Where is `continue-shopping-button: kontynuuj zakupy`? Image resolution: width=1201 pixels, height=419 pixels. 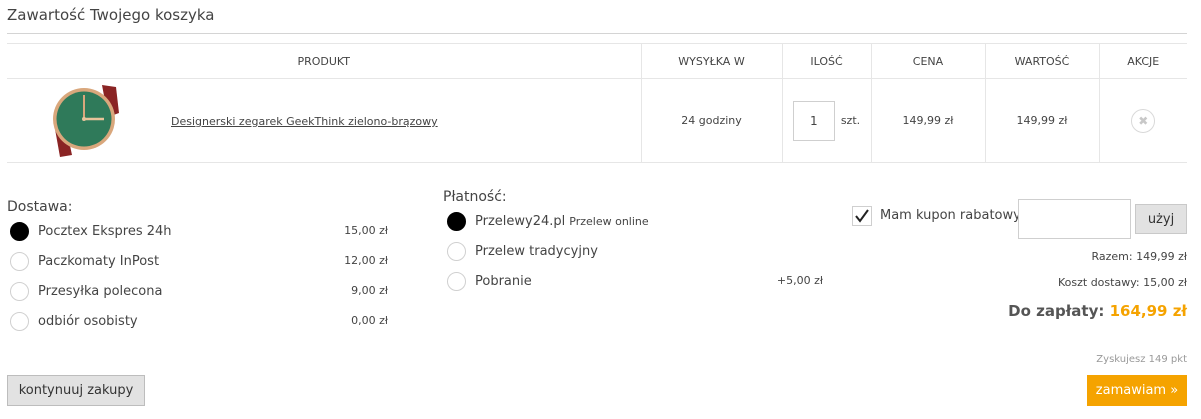
continue-shopping-button: kontynuuj zakupy is located at coordinates (76, 390).